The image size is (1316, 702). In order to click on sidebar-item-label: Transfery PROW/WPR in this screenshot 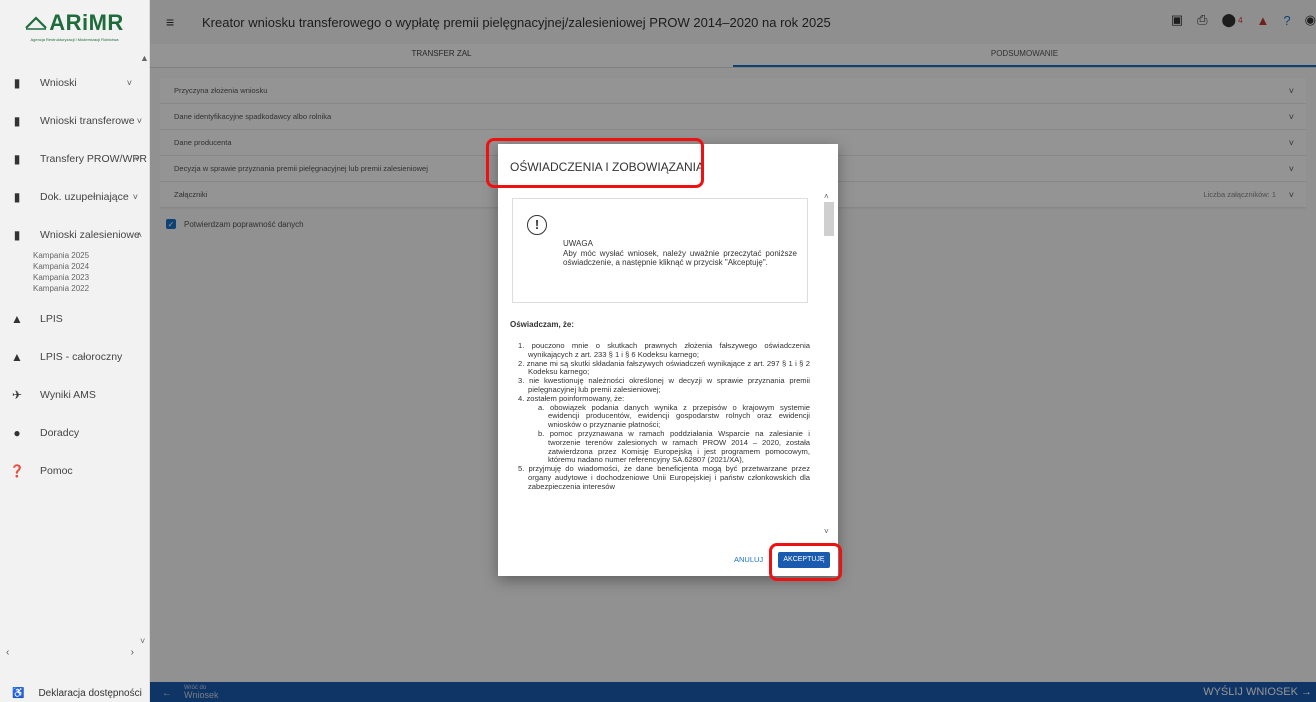, I will do `click(93, 159)`.